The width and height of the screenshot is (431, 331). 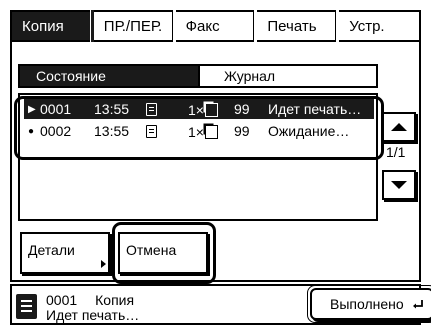 What do you see at coordinates (202, 26) in the screenshot?
I see `tab-label: Факс` at bounding box center [202, 26].